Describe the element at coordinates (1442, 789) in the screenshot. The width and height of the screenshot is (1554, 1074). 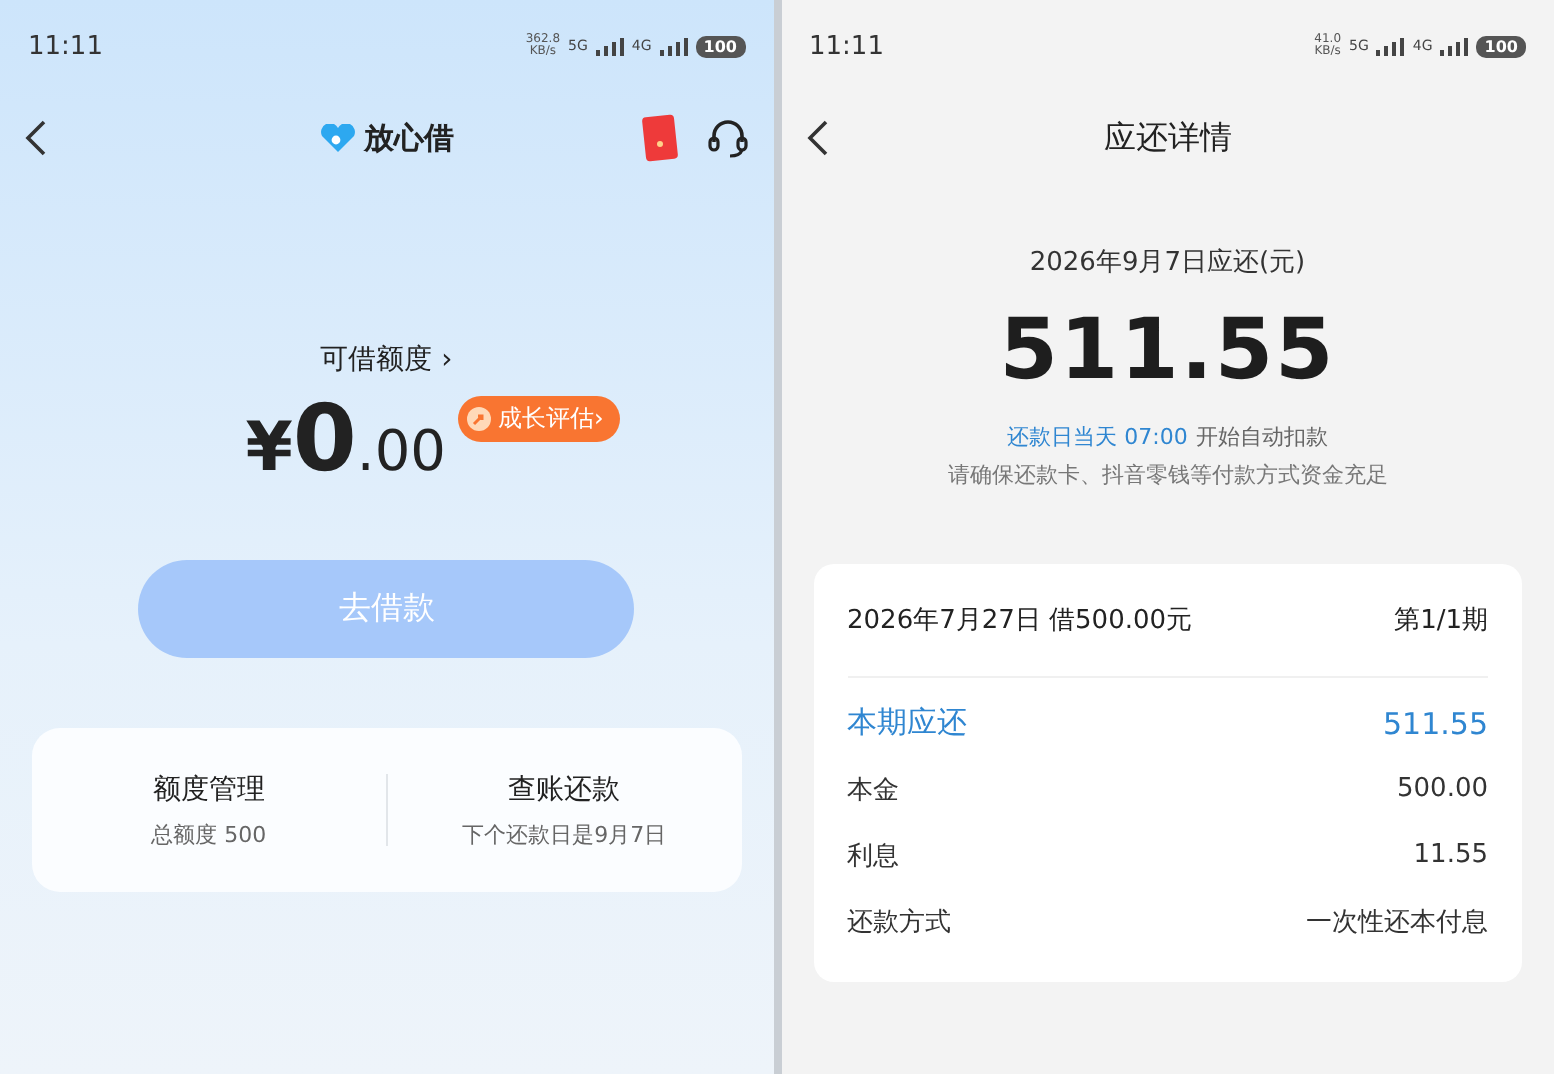
I see `row-value: 500.00` at that location.